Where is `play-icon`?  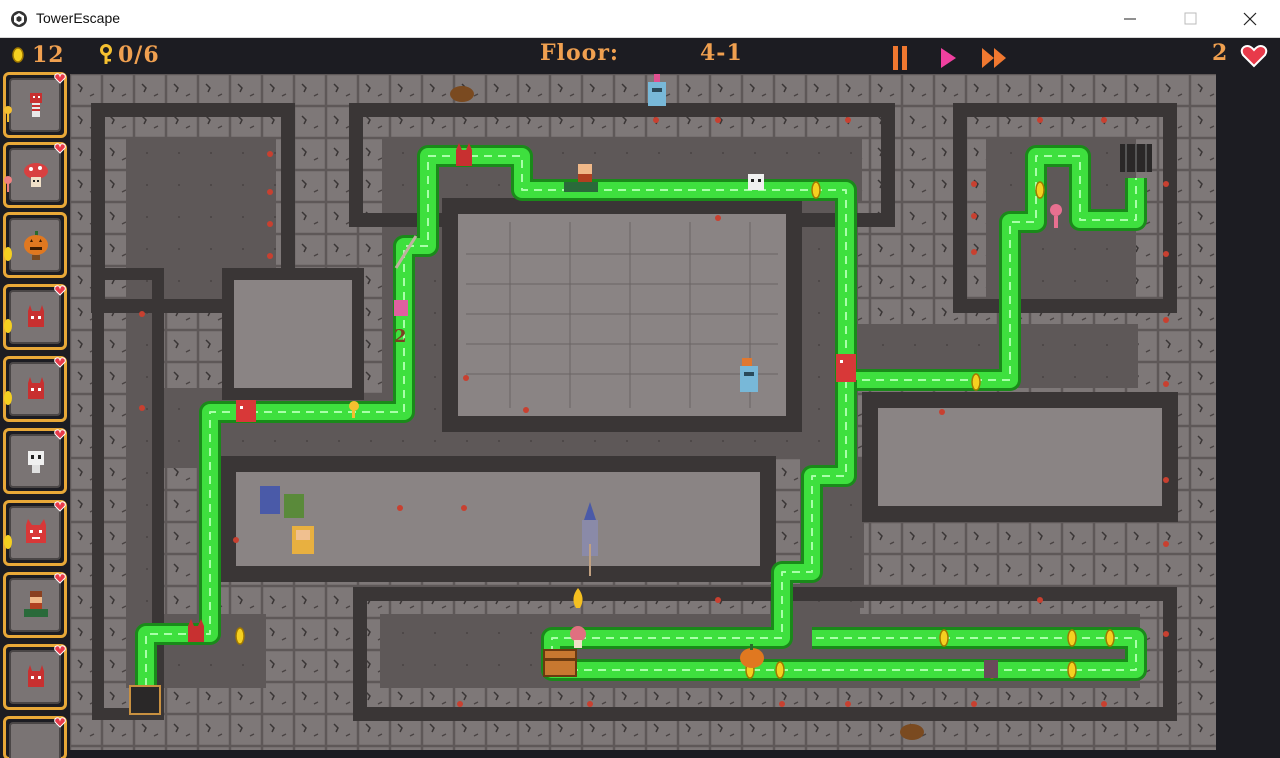 play-icon is located at coordinates (948, 58).